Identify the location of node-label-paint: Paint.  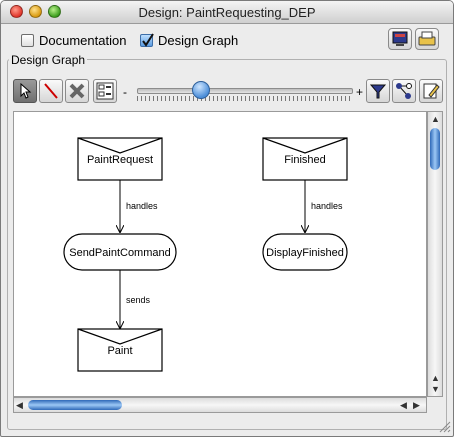
(119, 351).